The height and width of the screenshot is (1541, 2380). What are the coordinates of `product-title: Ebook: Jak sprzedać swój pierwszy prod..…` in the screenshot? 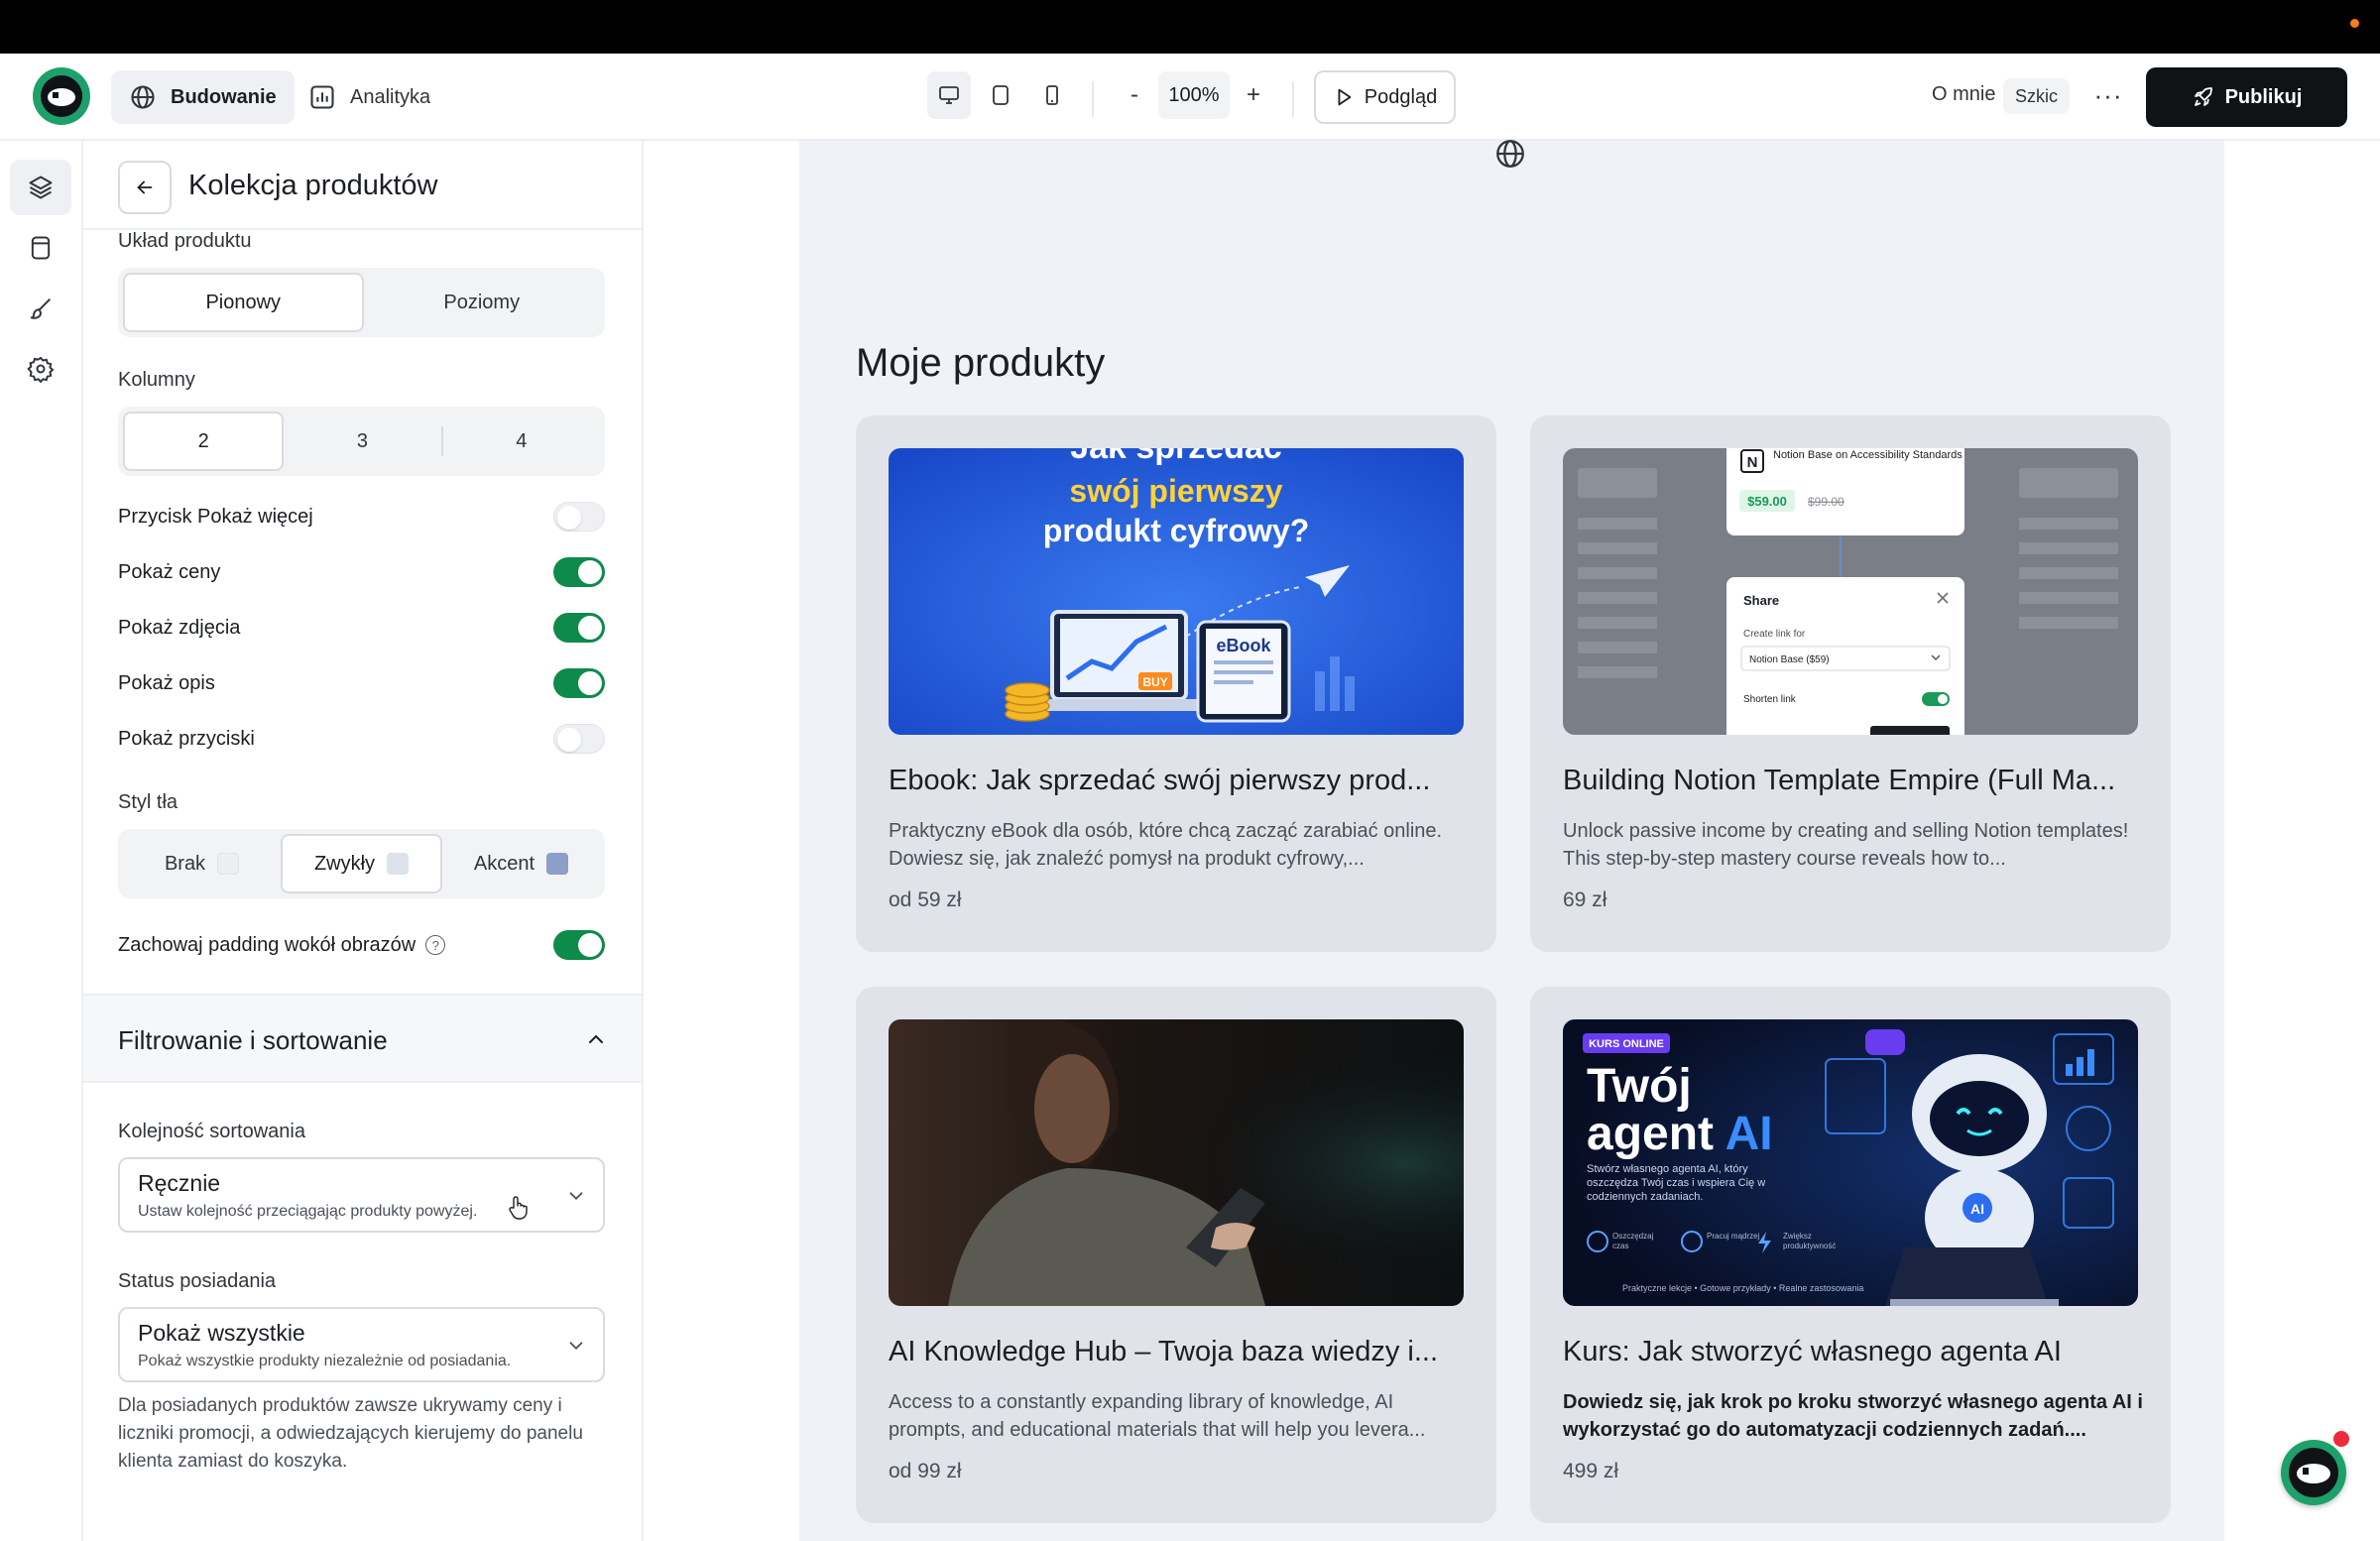 It's located at (1160, 780).